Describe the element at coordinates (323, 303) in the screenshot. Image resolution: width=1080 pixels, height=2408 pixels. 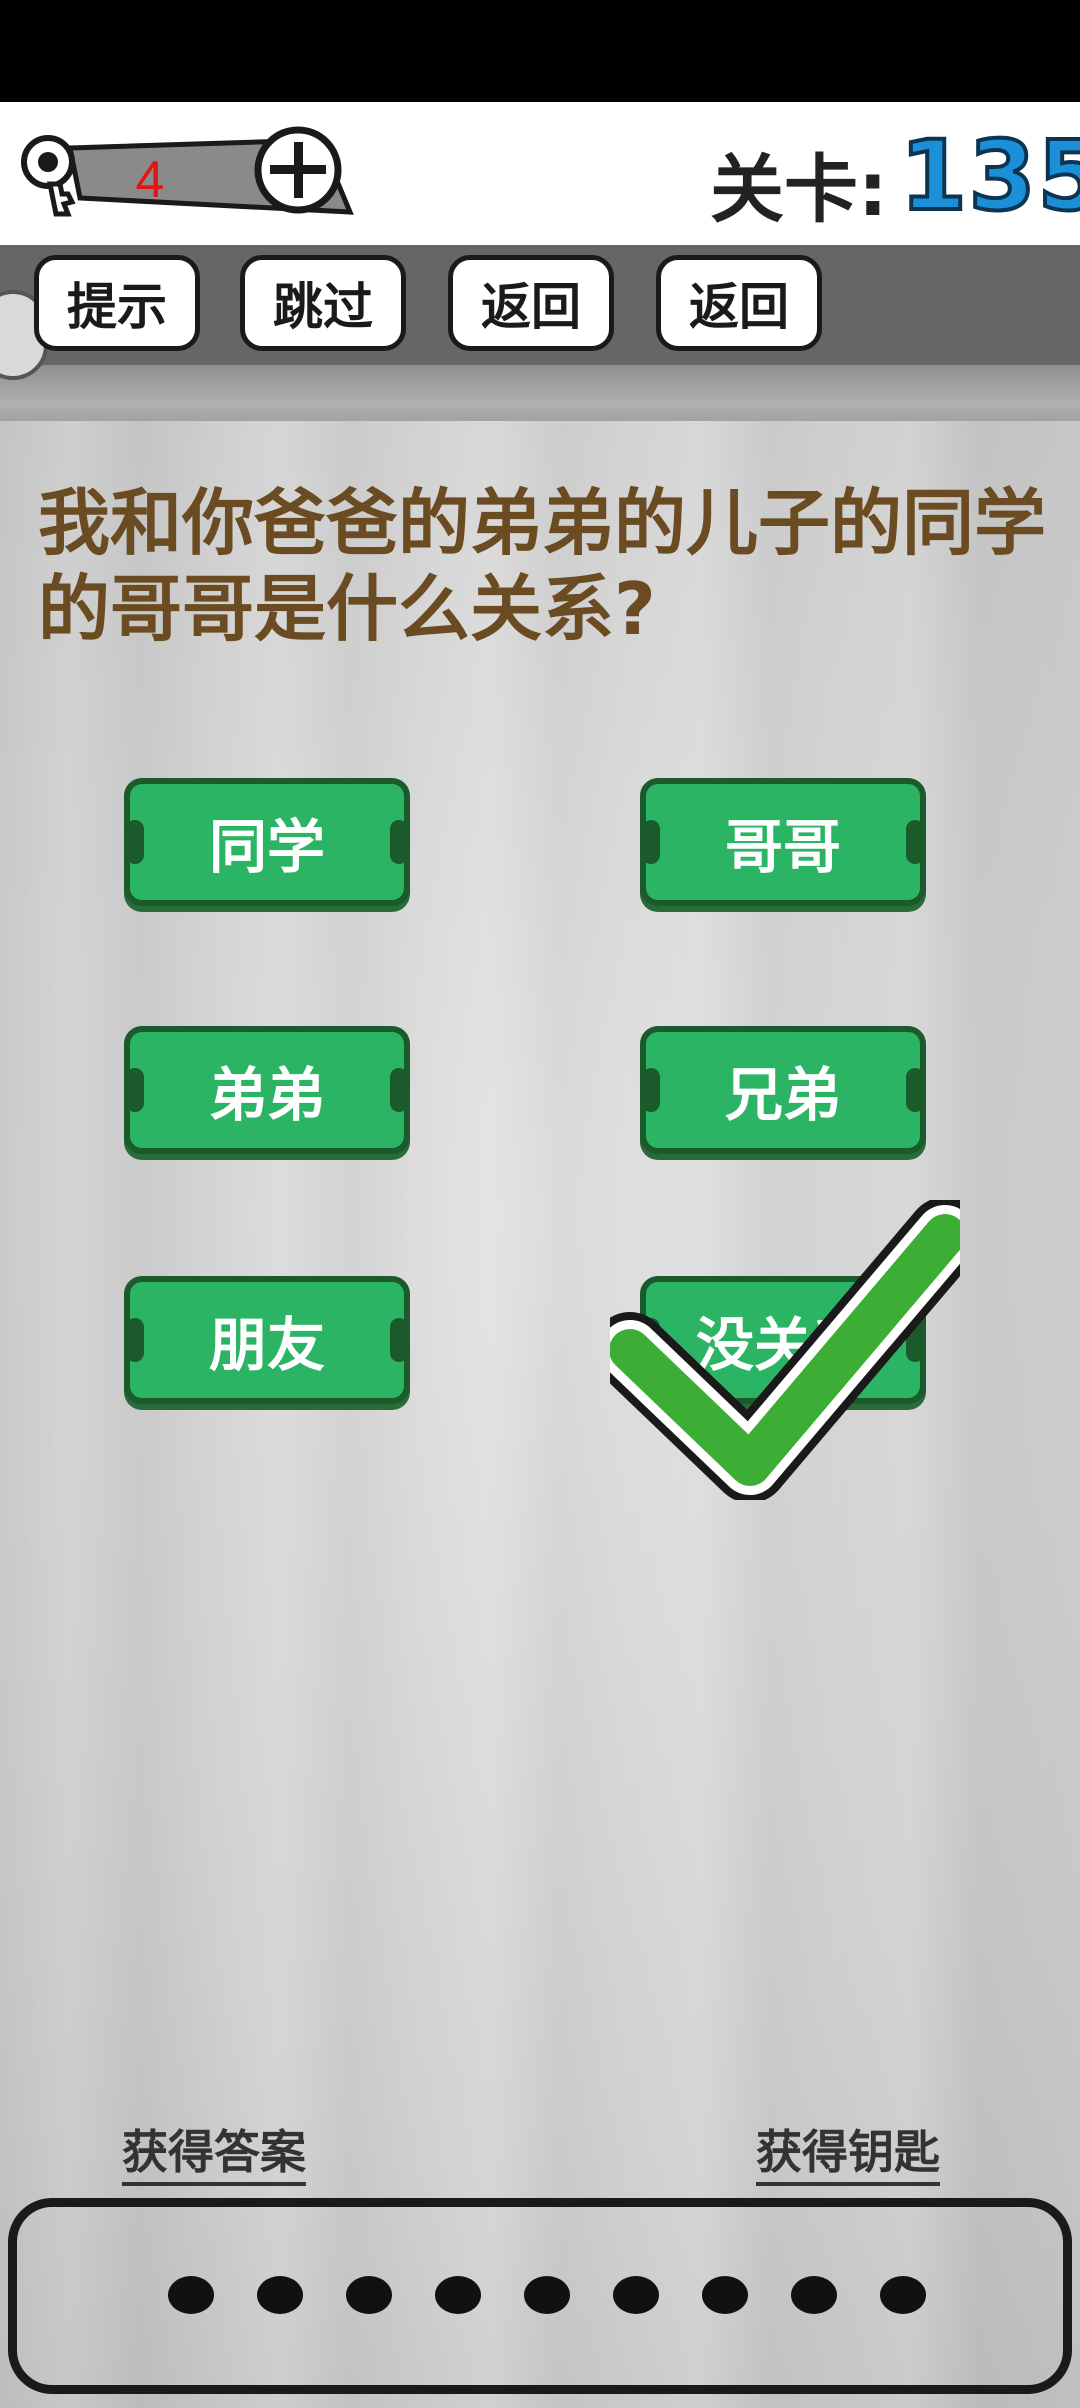
I see `skip-button: 跳过` at that location.